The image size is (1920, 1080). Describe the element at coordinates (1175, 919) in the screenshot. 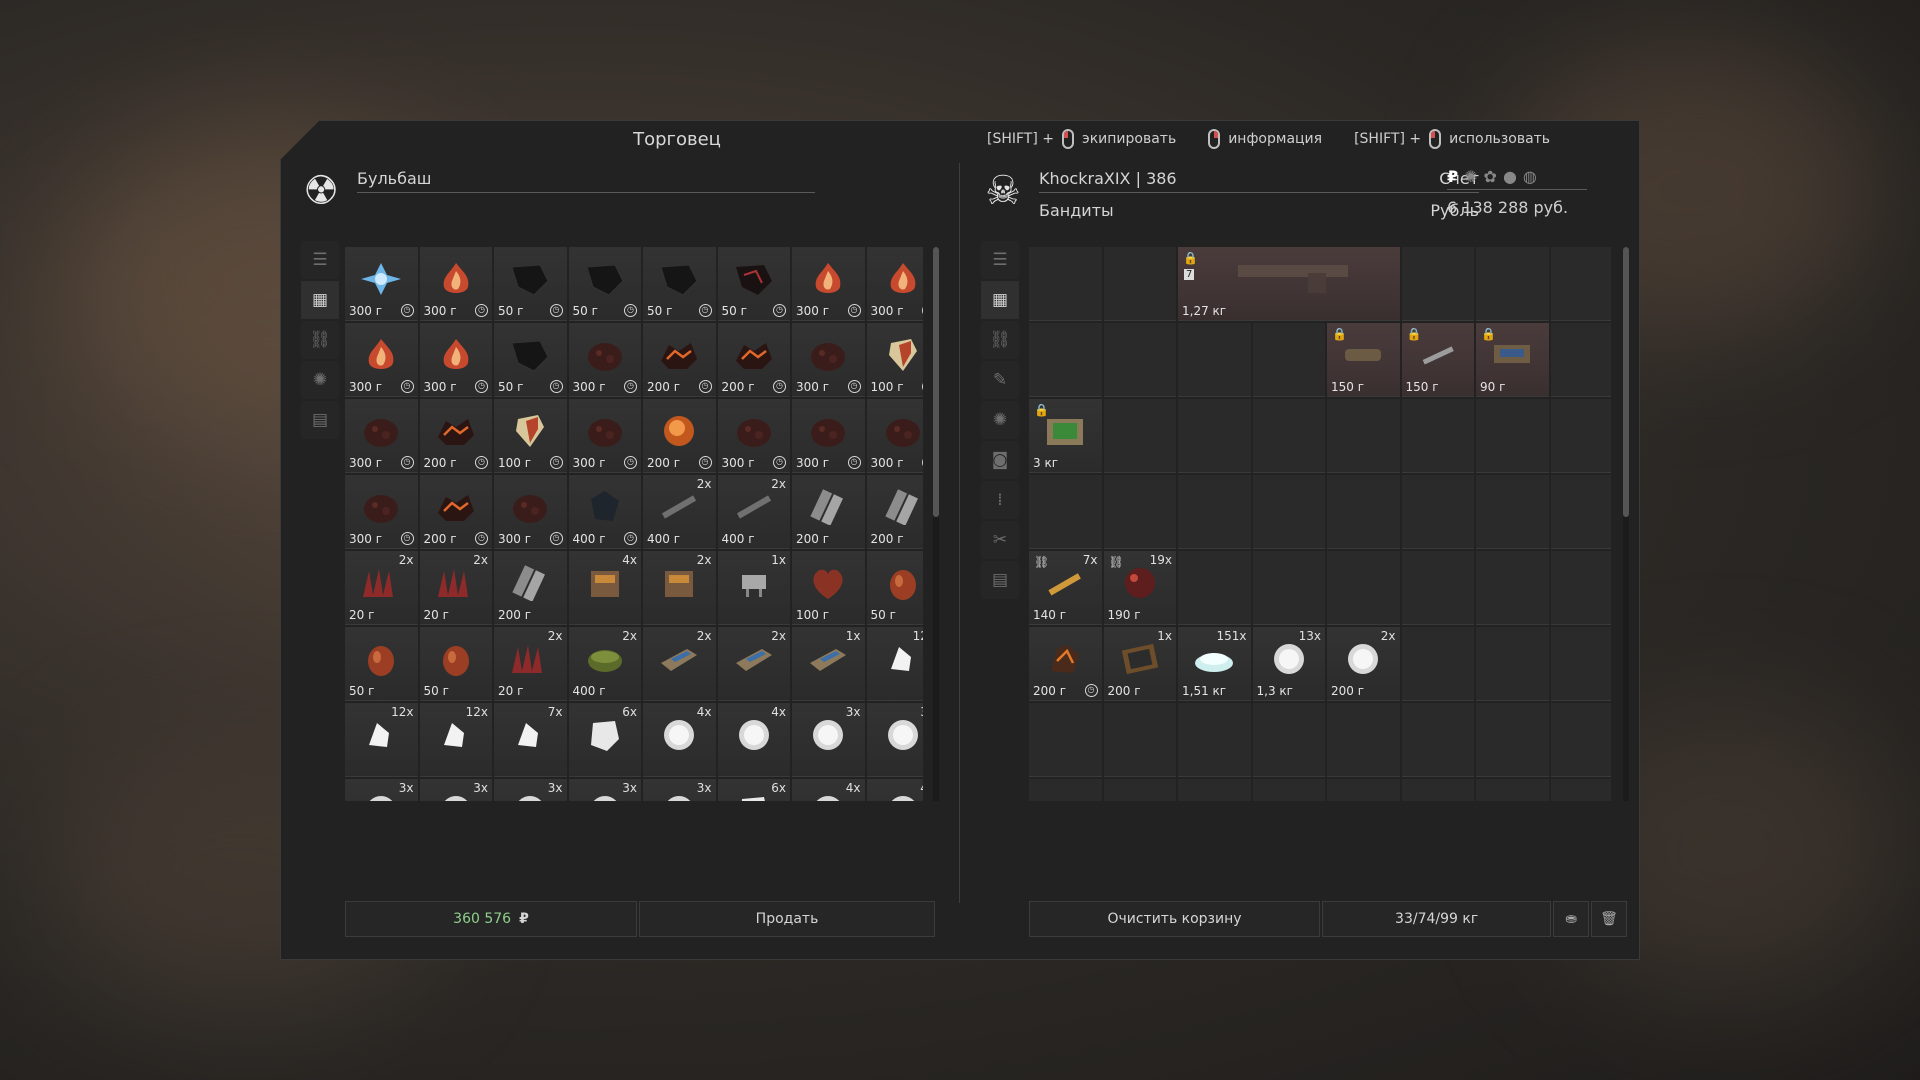

I see `clear-cart-button: Очистить корзину` at that location.